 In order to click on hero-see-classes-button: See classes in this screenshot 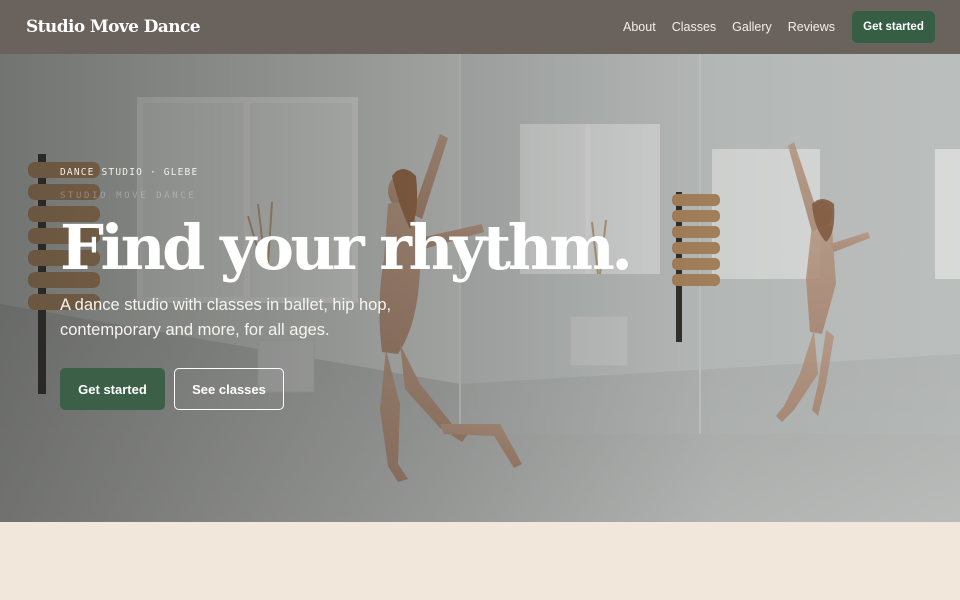, I will do `click(229, 389)`.